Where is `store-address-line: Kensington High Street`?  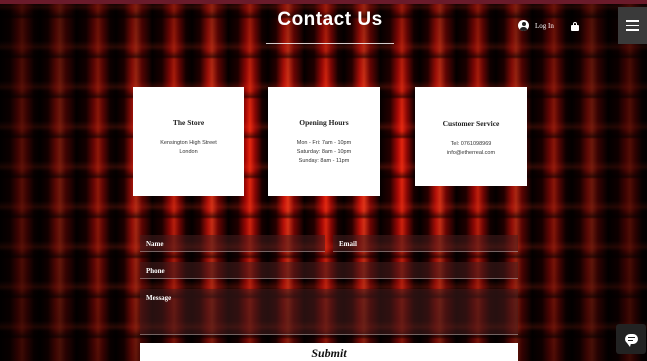 store-address-line: Kensington High Street is located at coordinates (188, 143).